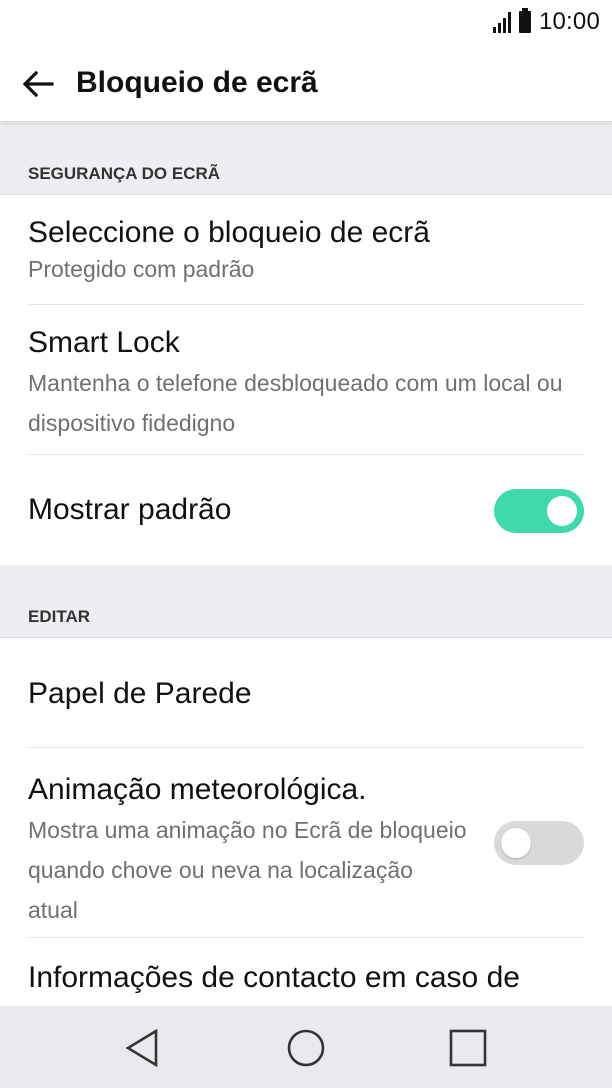  What do you see at coordinates (274, 977) in the screenshot?
I see `setting-title: Informações de contacto em caso de` at bounding box center [274, 977].